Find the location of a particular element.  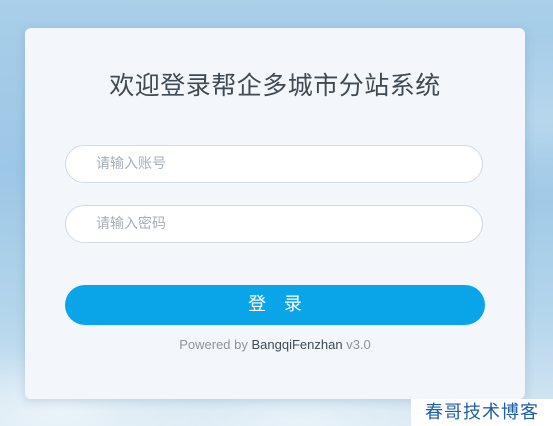

page-title: 欢迎登录帮企多城市分站系统 is located at coordinates (275, 85).